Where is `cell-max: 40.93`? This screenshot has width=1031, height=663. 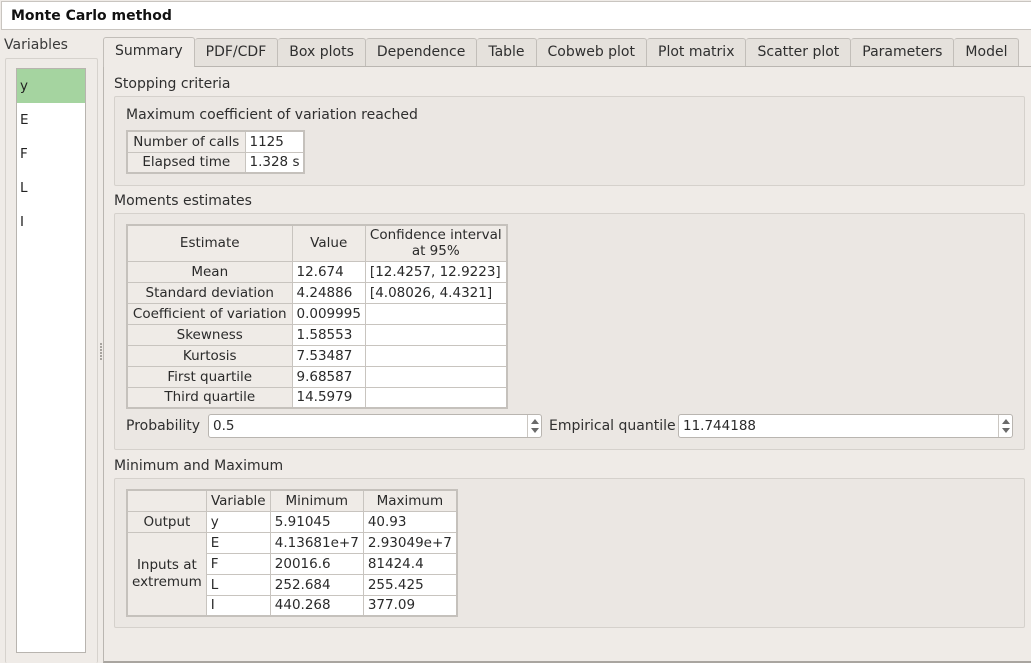
cell-max: 40.93 is located at coordinates (410, 521).